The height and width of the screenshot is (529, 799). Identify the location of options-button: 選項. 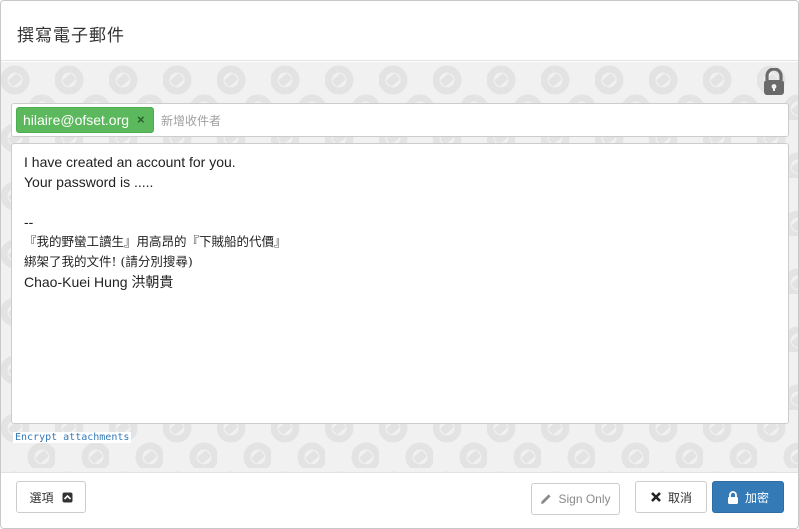
(51, 497).